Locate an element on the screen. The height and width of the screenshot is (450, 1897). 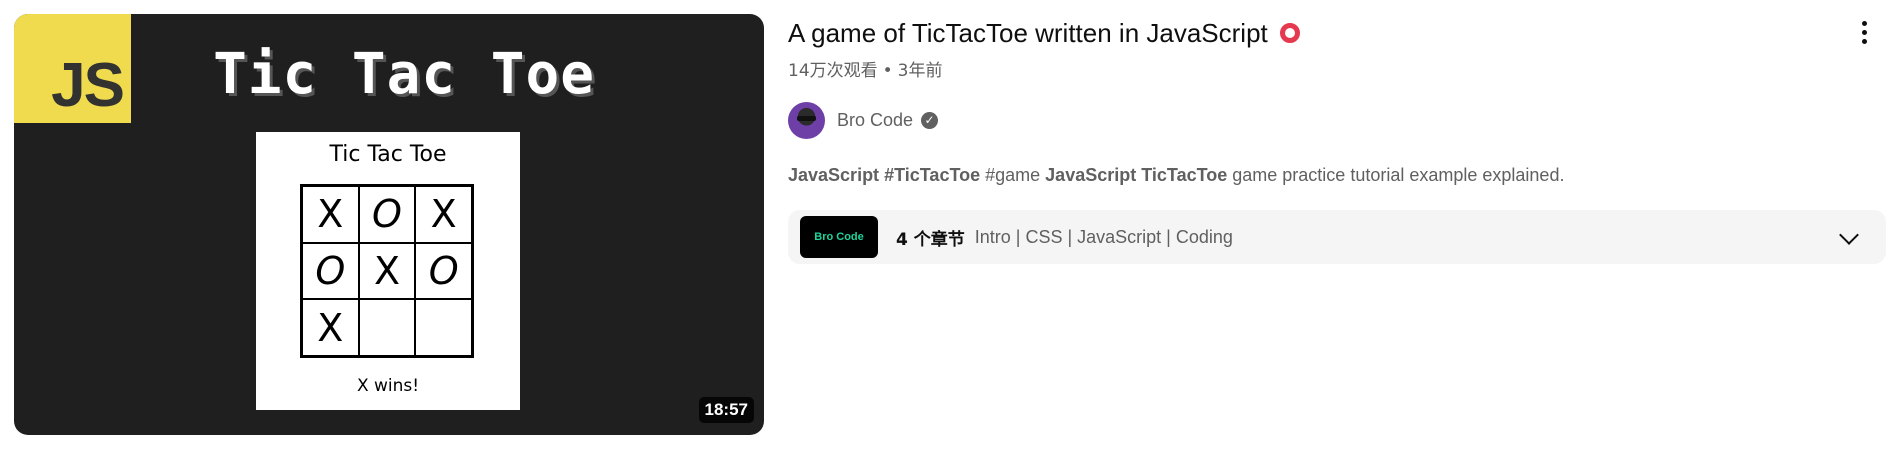
tictactoe-board: X O X O X O X is located at coordinates (387, 271).